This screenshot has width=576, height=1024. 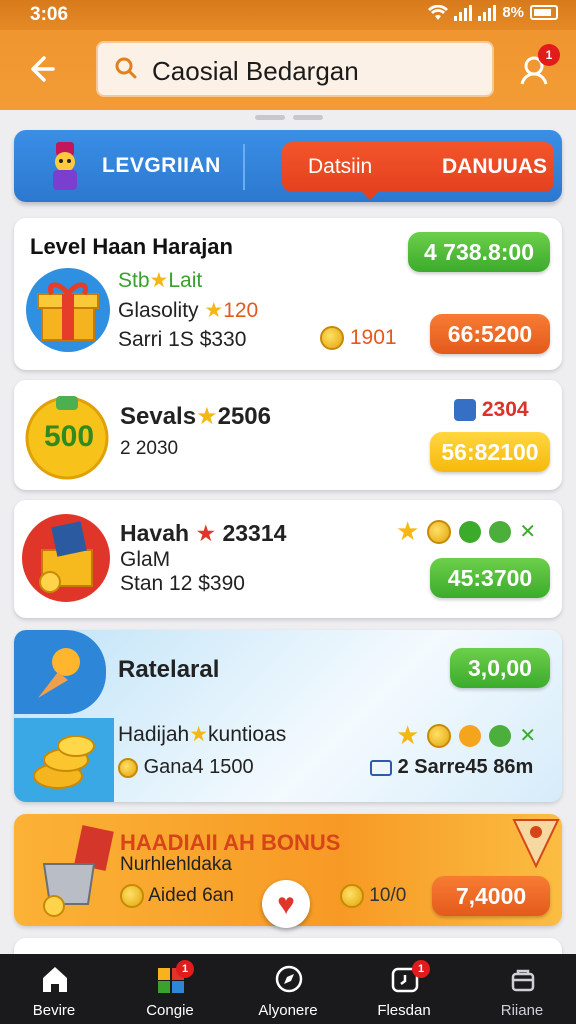 I want to click on nav-label: Bevire, so click(x=54, y=1010).